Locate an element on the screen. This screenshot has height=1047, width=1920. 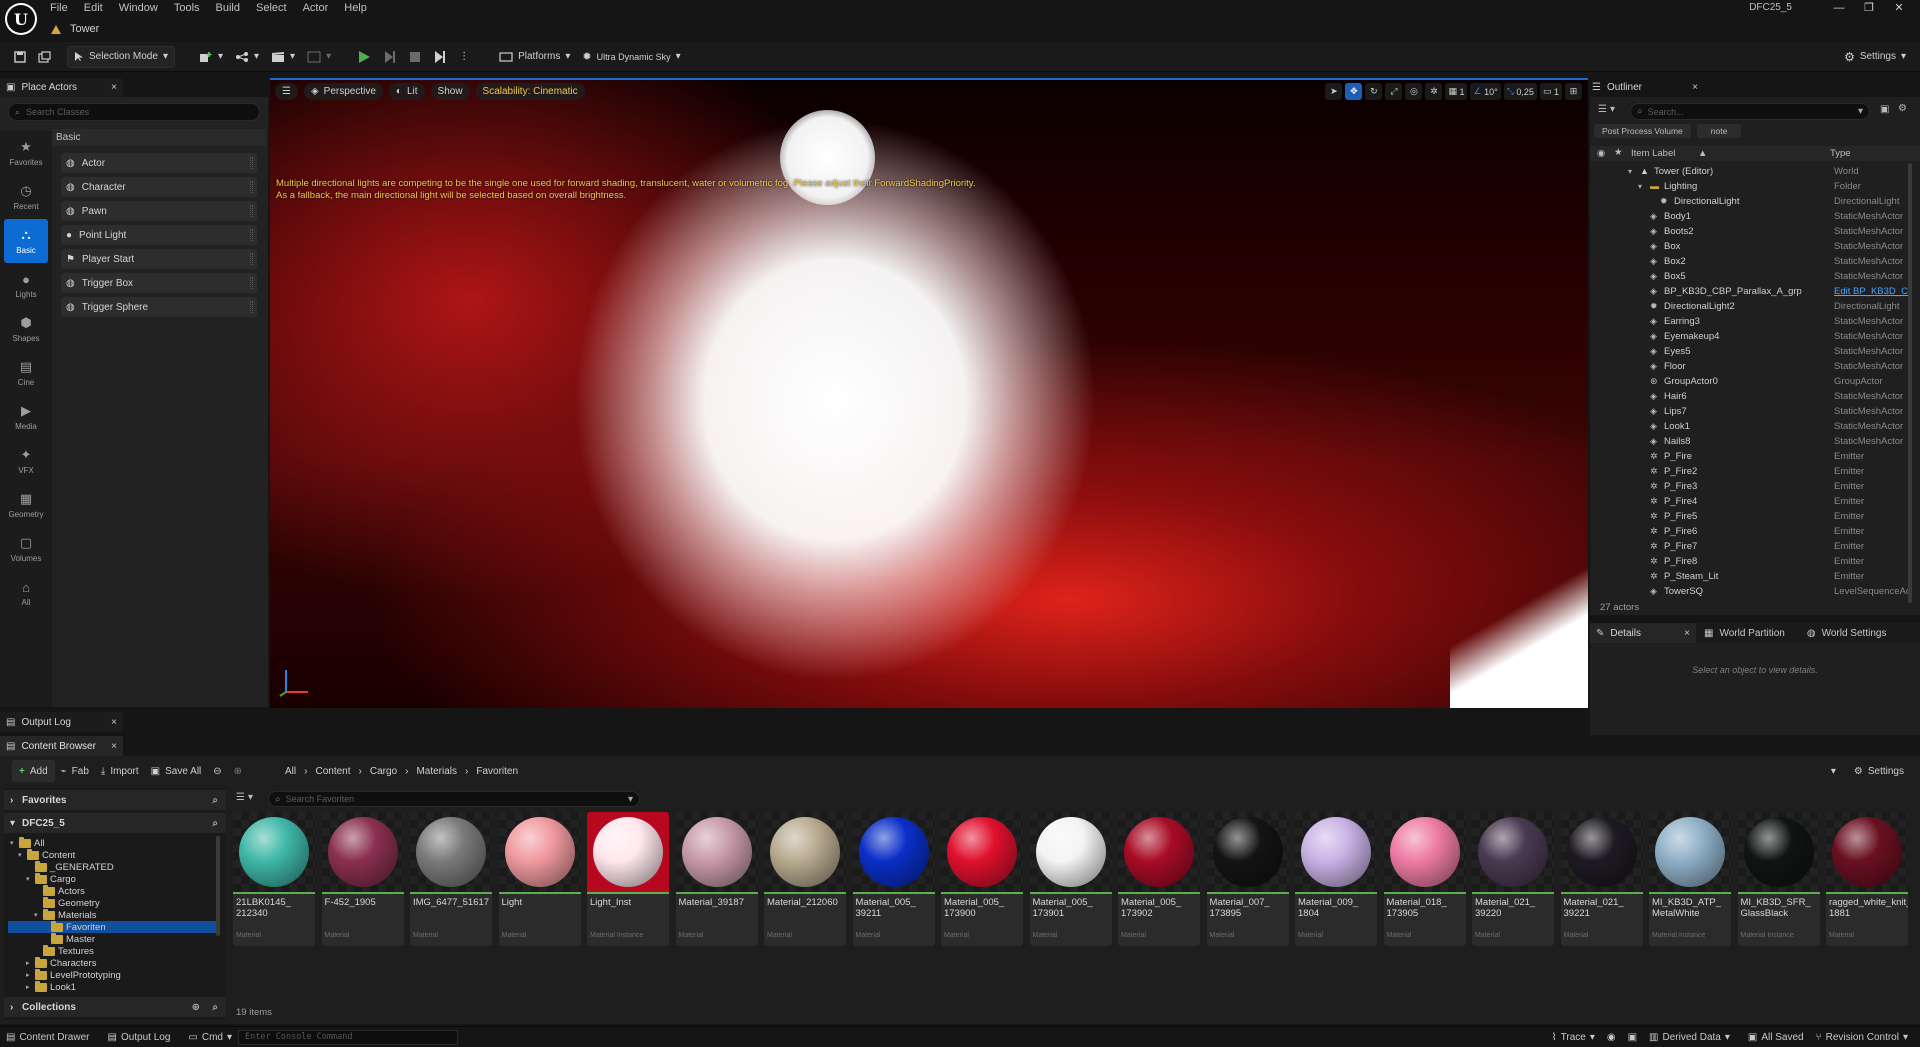
unreal-logo-icon: U is located at coordinates (21, 19).